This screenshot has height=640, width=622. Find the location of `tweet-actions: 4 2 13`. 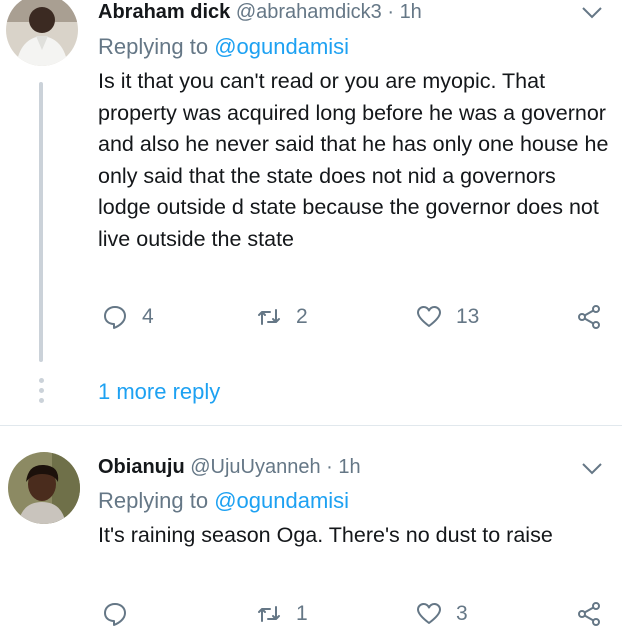

tweet-actions: 4 2 13 is located at coordinates (353, 320).